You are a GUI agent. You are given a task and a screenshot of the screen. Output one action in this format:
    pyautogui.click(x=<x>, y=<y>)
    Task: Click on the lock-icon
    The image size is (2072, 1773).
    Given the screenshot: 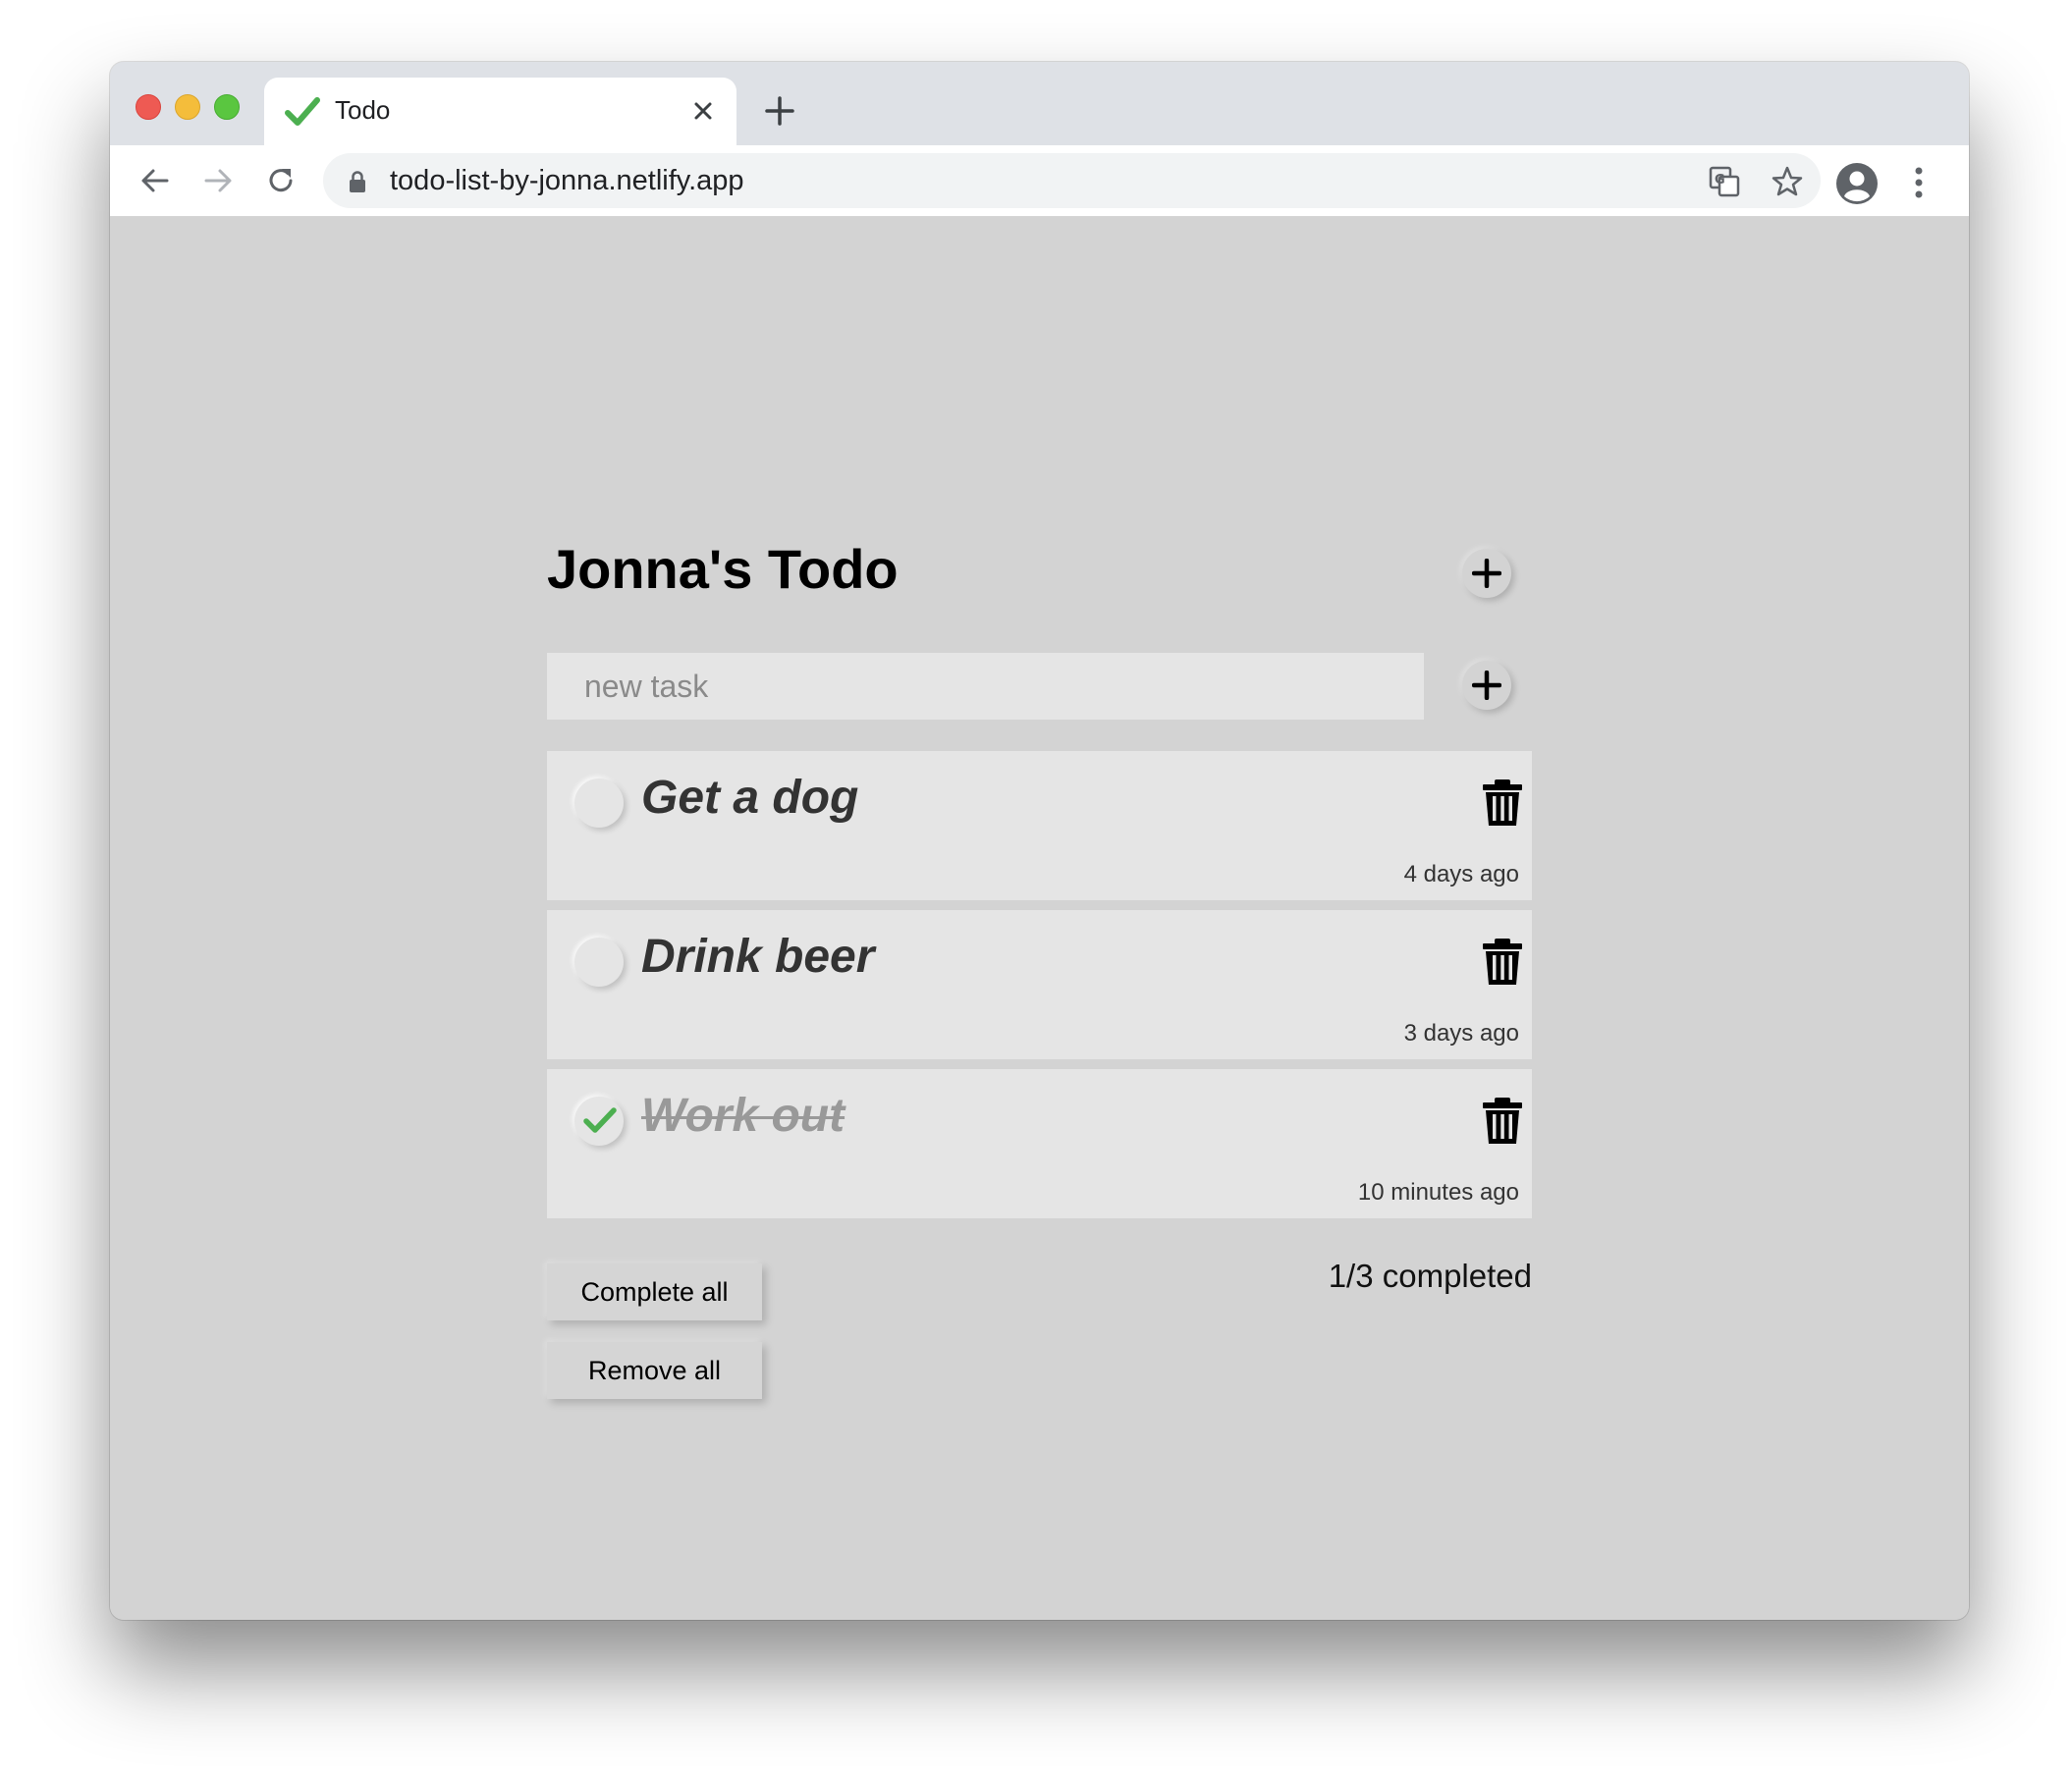 What is the action you would take?
    pyautogui.click(x=358, y=182)
    